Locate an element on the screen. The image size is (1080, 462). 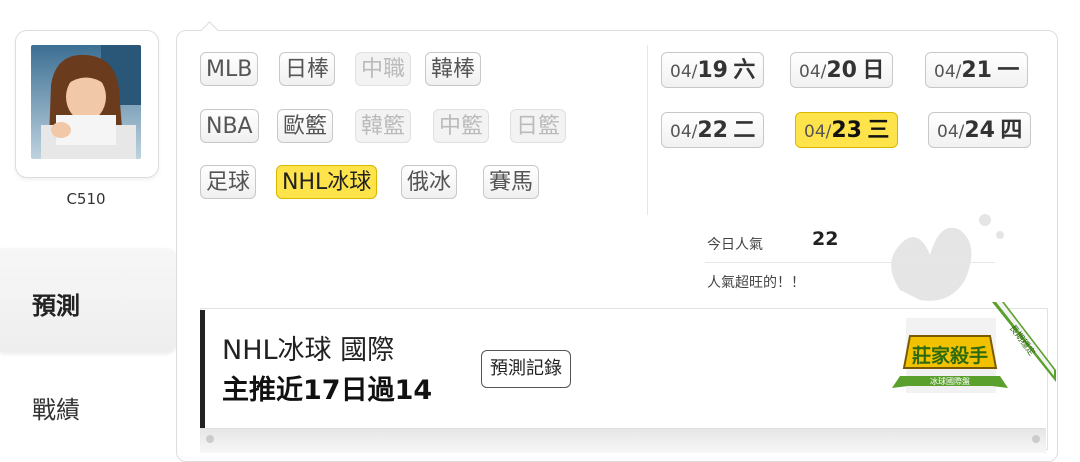
sport-filter-chip: 日籃 is located at coordinates (538, 126).